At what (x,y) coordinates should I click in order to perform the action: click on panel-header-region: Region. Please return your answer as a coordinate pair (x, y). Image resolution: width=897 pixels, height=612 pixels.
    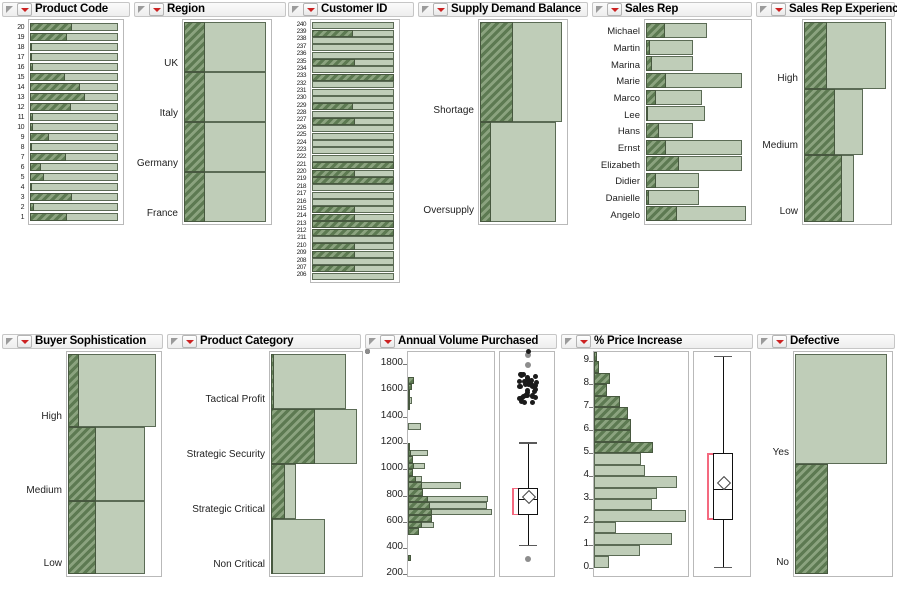
    Looking at the image, I should click on (210, 9).